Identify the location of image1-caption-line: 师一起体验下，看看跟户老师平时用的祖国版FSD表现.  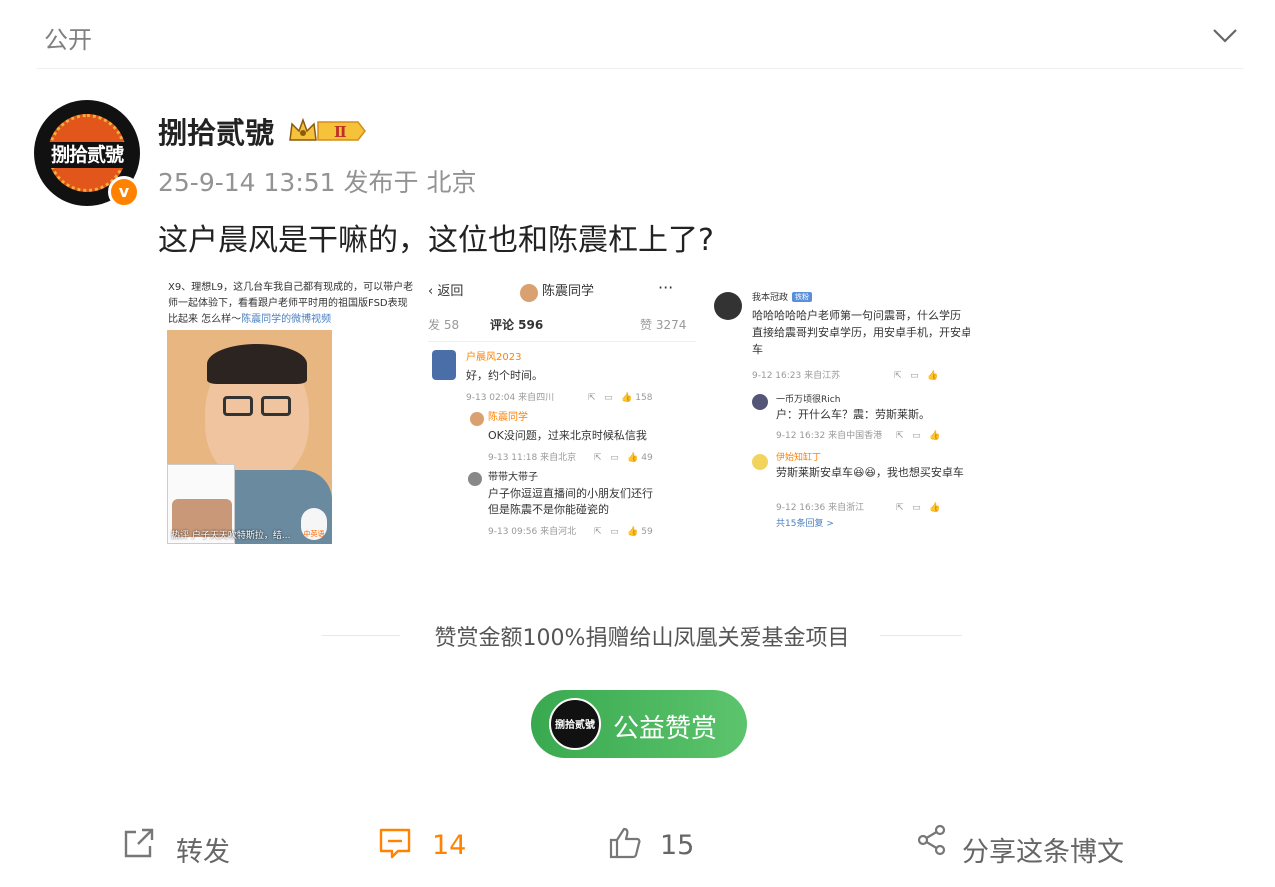
(288, 303).